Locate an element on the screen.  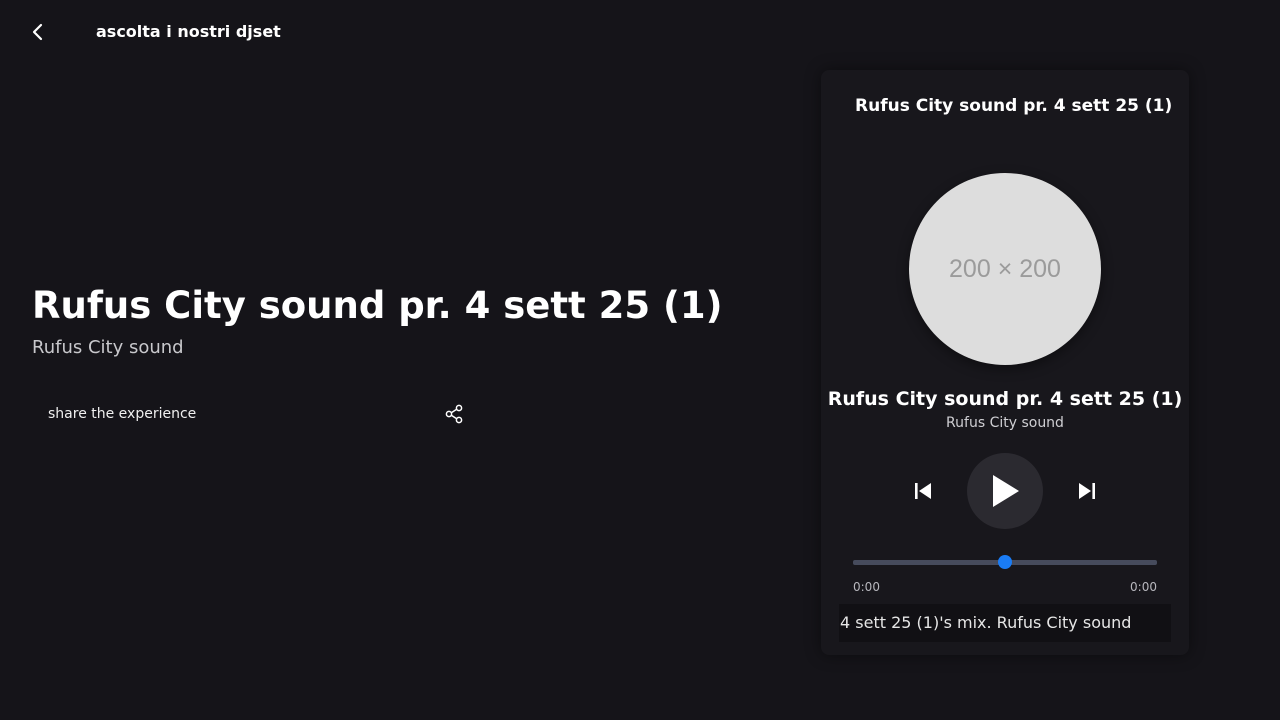
album-cover: 200 × 200 is located at coordinates (1005, 269).